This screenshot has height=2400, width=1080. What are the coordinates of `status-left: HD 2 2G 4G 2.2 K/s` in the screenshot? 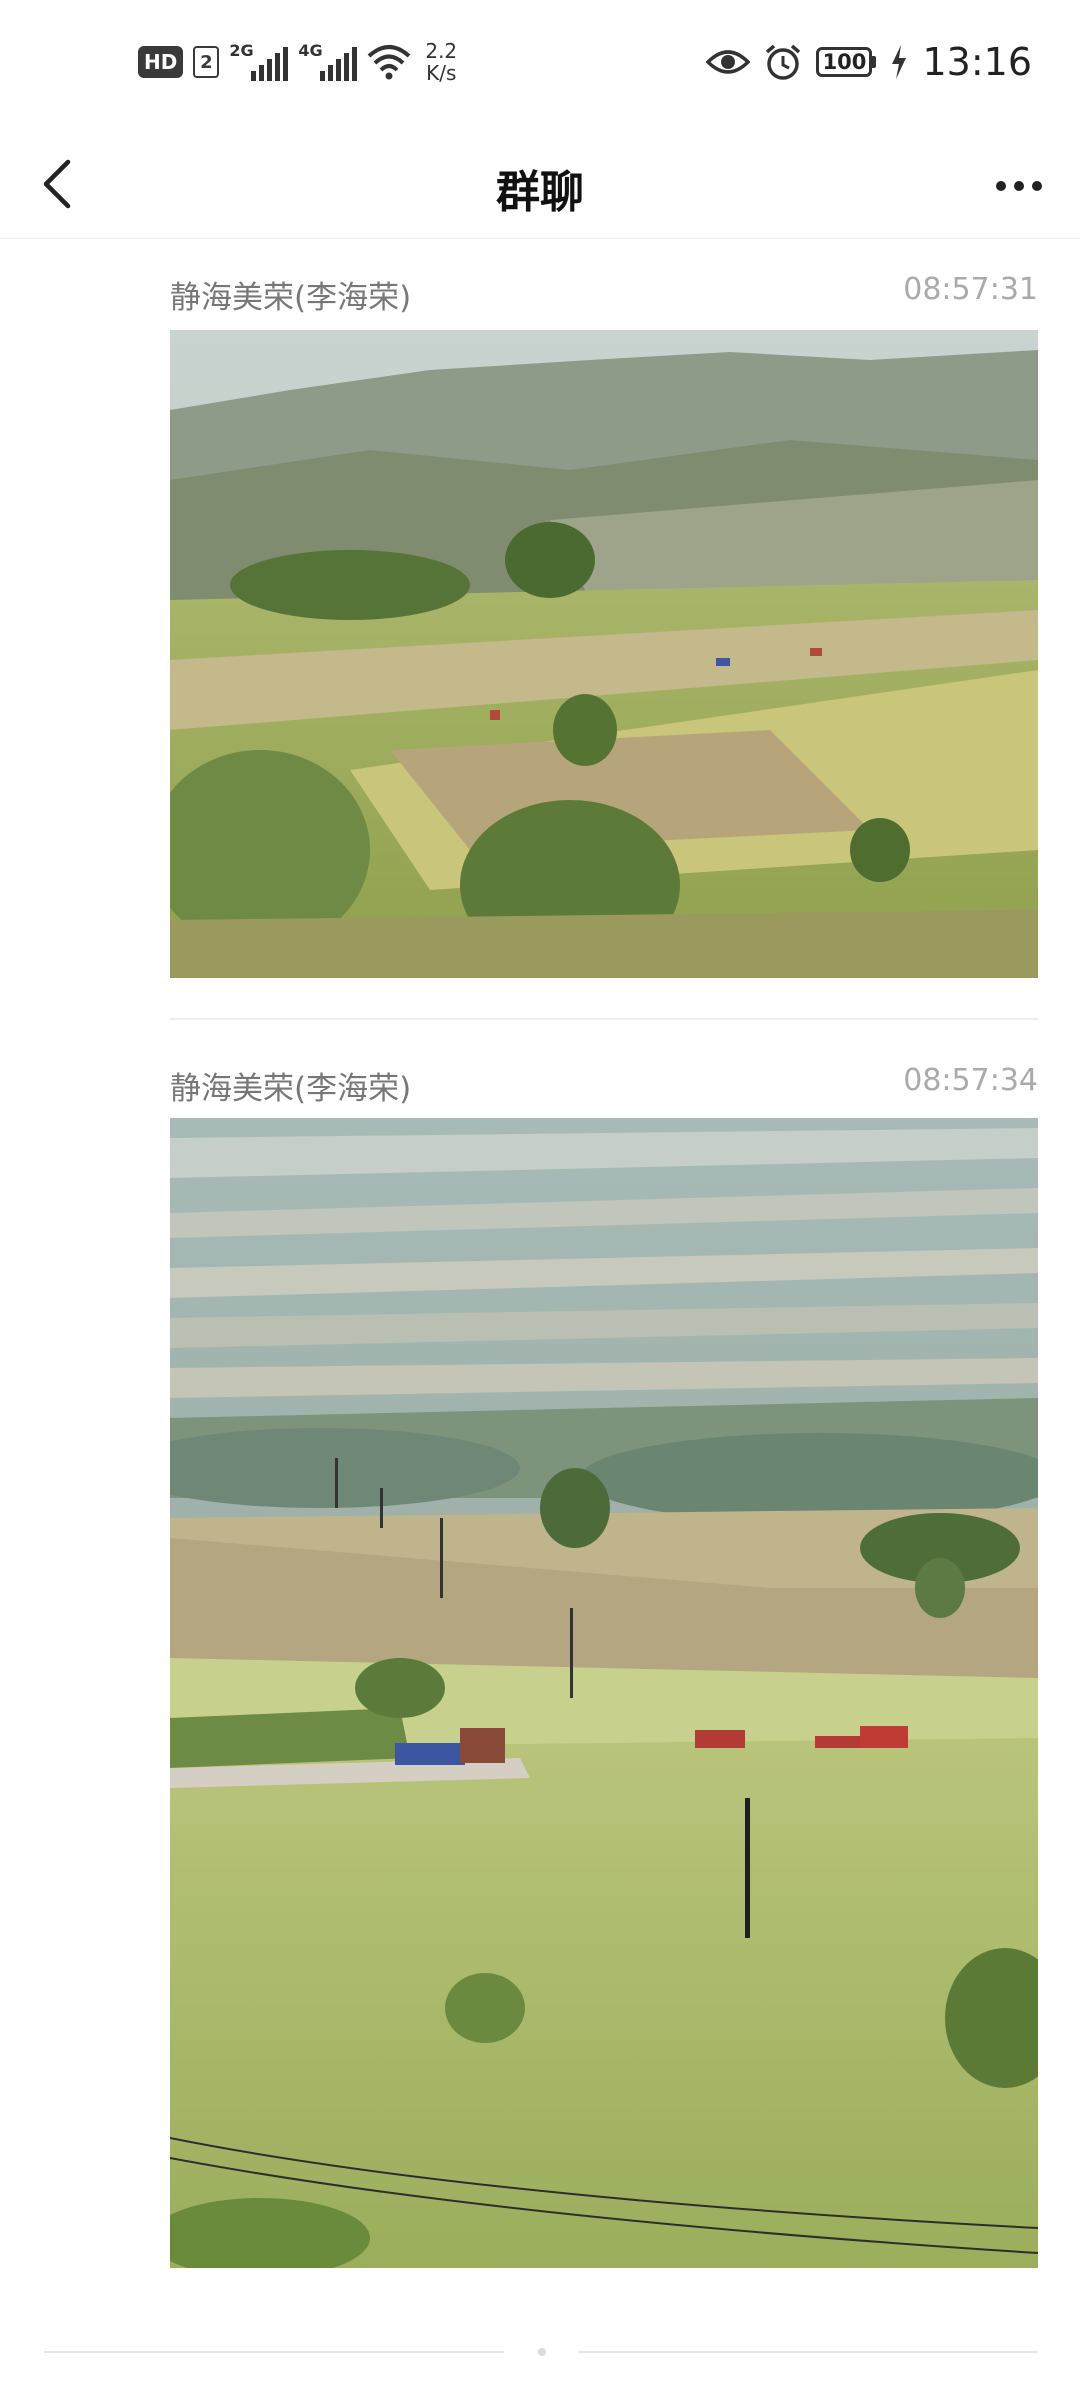 It's located at (297, 62).